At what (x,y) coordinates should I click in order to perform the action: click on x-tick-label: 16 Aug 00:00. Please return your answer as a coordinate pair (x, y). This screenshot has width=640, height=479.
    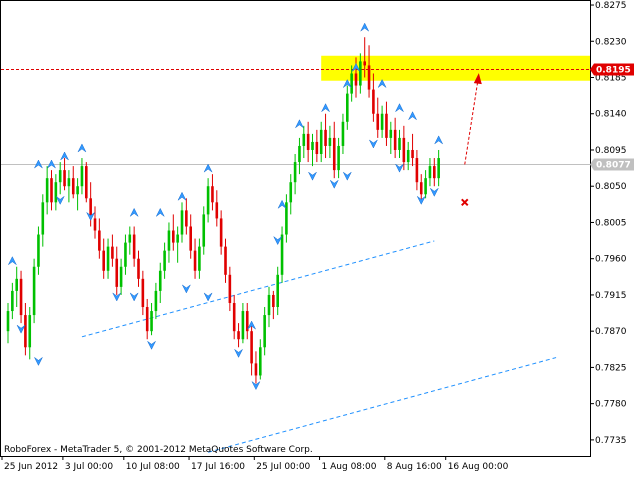
    Looking at the image, I should click on (478, 467).